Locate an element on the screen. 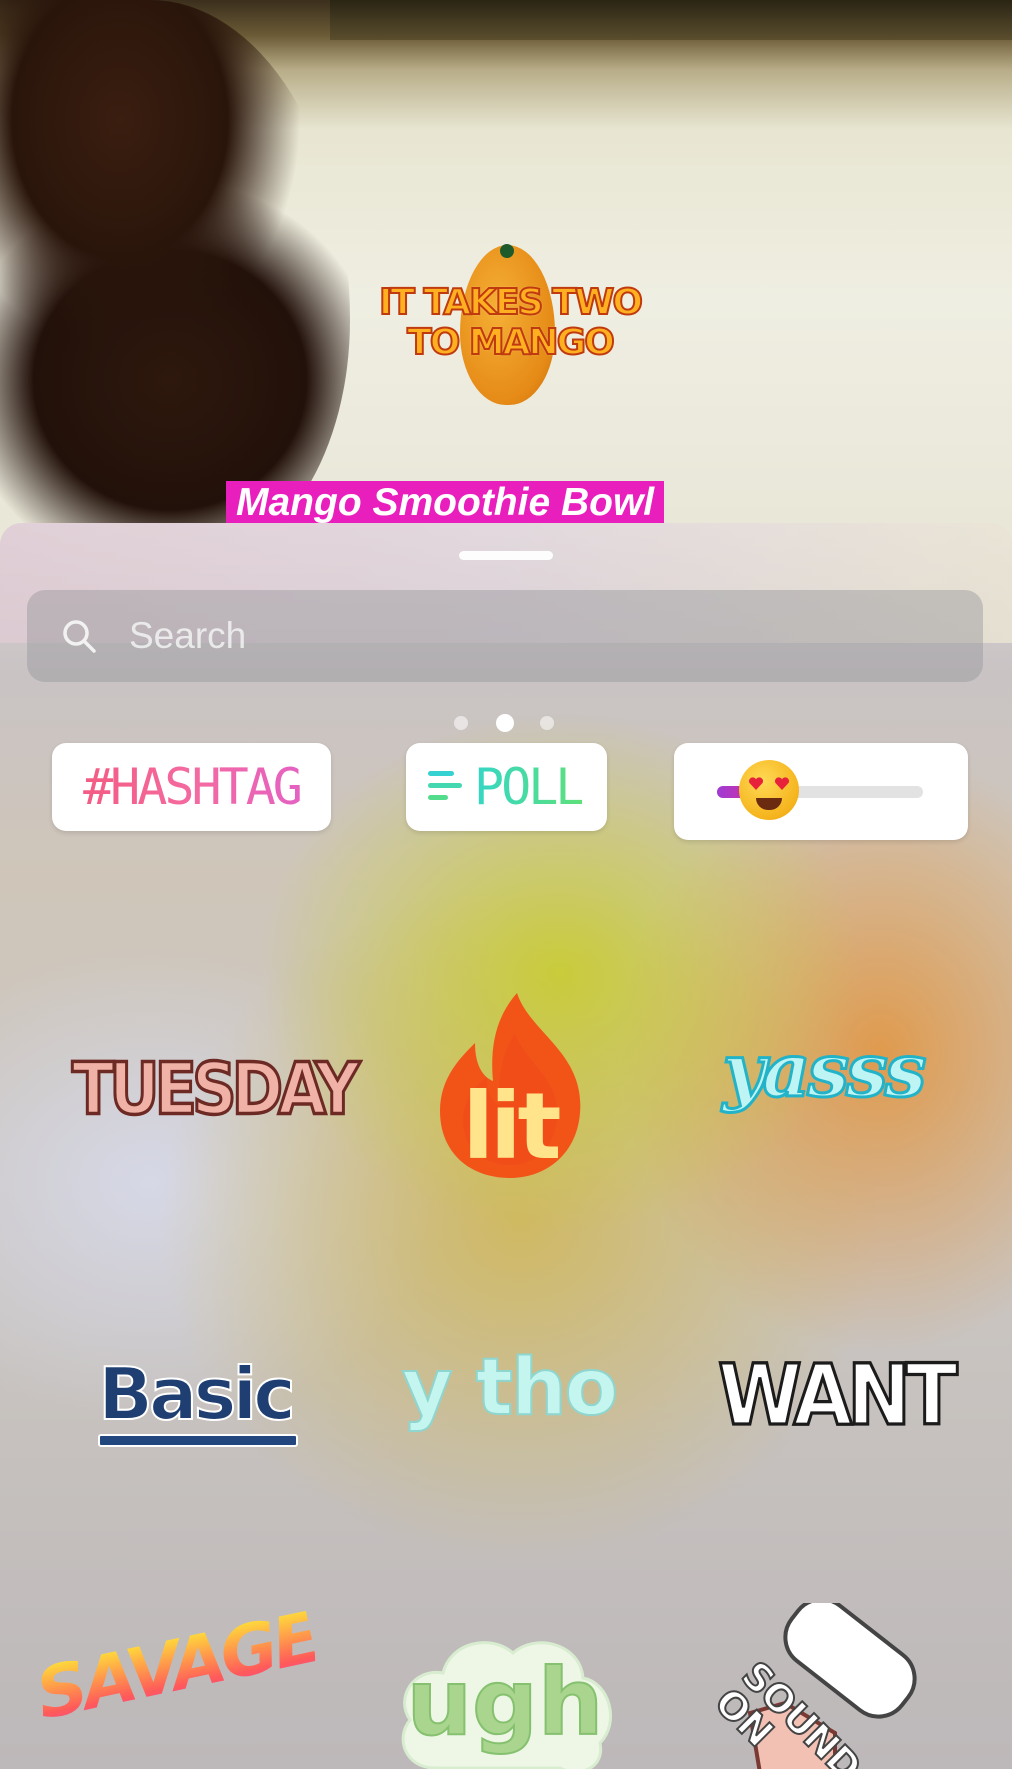  search-bar is located at coordinates (505, 636).